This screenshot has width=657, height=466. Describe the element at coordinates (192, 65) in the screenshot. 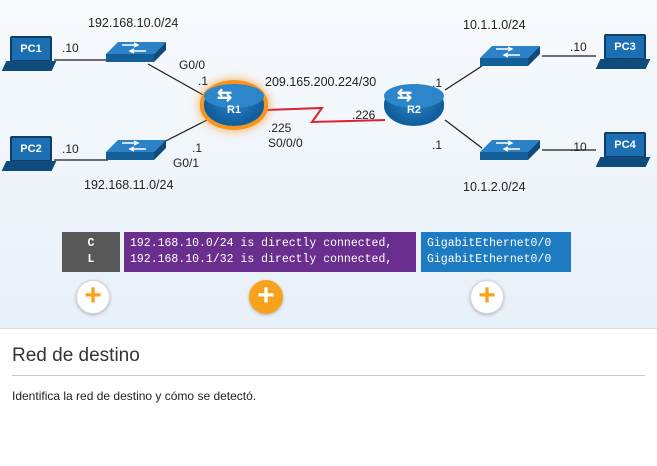

I see `interface-g00-label: G0/0` at that location.